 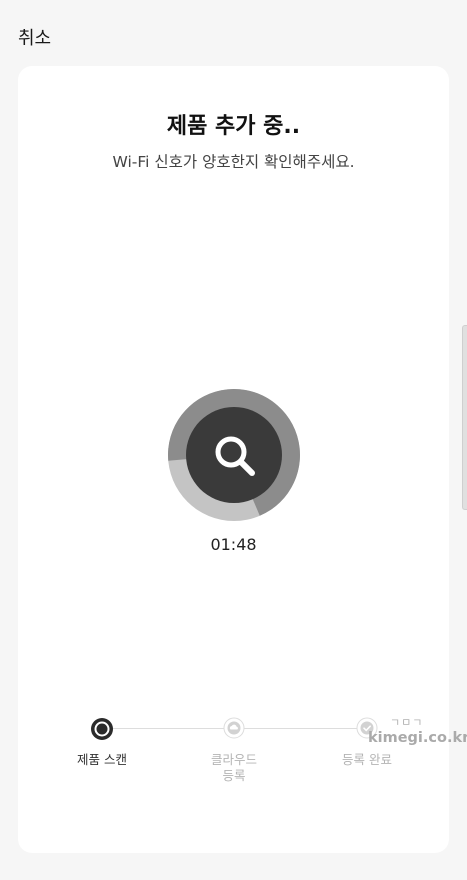 What do you see at coordinates (234, 455) in the screenshot?
I see `scan-progress-indicator` at bounding box center [234, 455].